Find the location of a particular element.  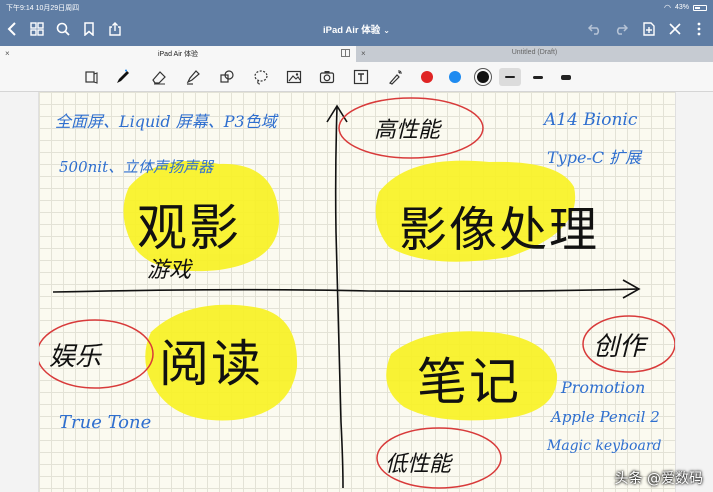

note-high-performance: 高性能 is located at coordinates (407, 130).